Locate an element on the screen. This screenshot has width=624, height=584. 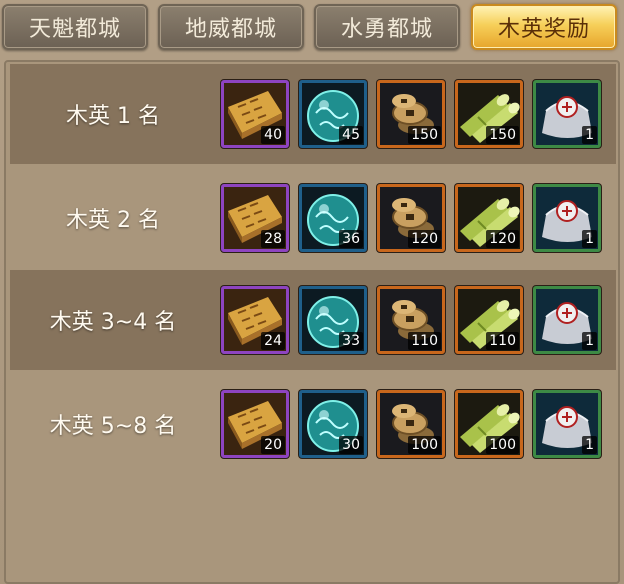
item-slot: 24 is located at coordinates (255, 320).